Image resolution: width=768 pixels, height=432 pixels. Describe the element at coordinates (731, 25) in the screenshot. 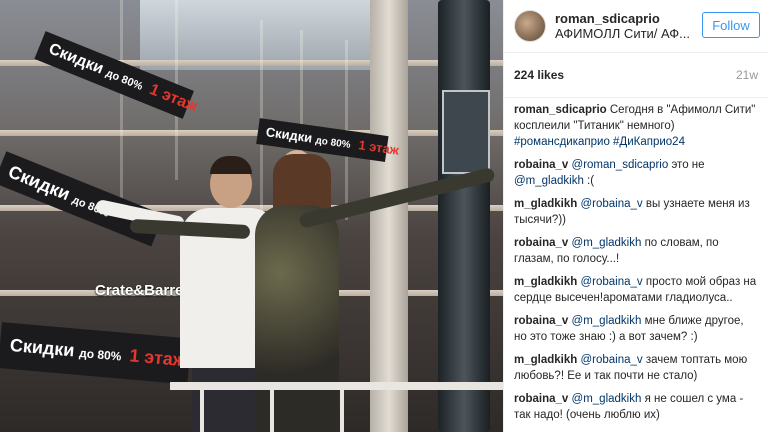

I see `follow-button: Follow` at that location.